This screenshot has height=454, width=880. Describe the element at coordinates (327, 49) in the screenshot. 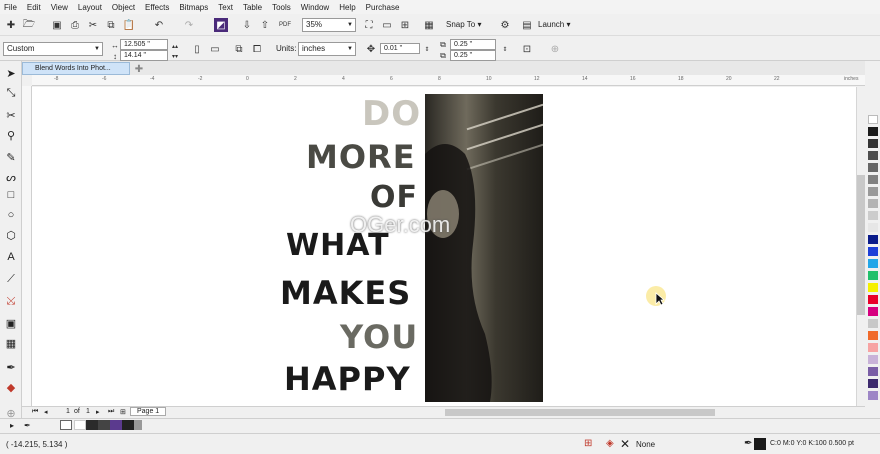

I see `units-combo: inches ▼` at that location.